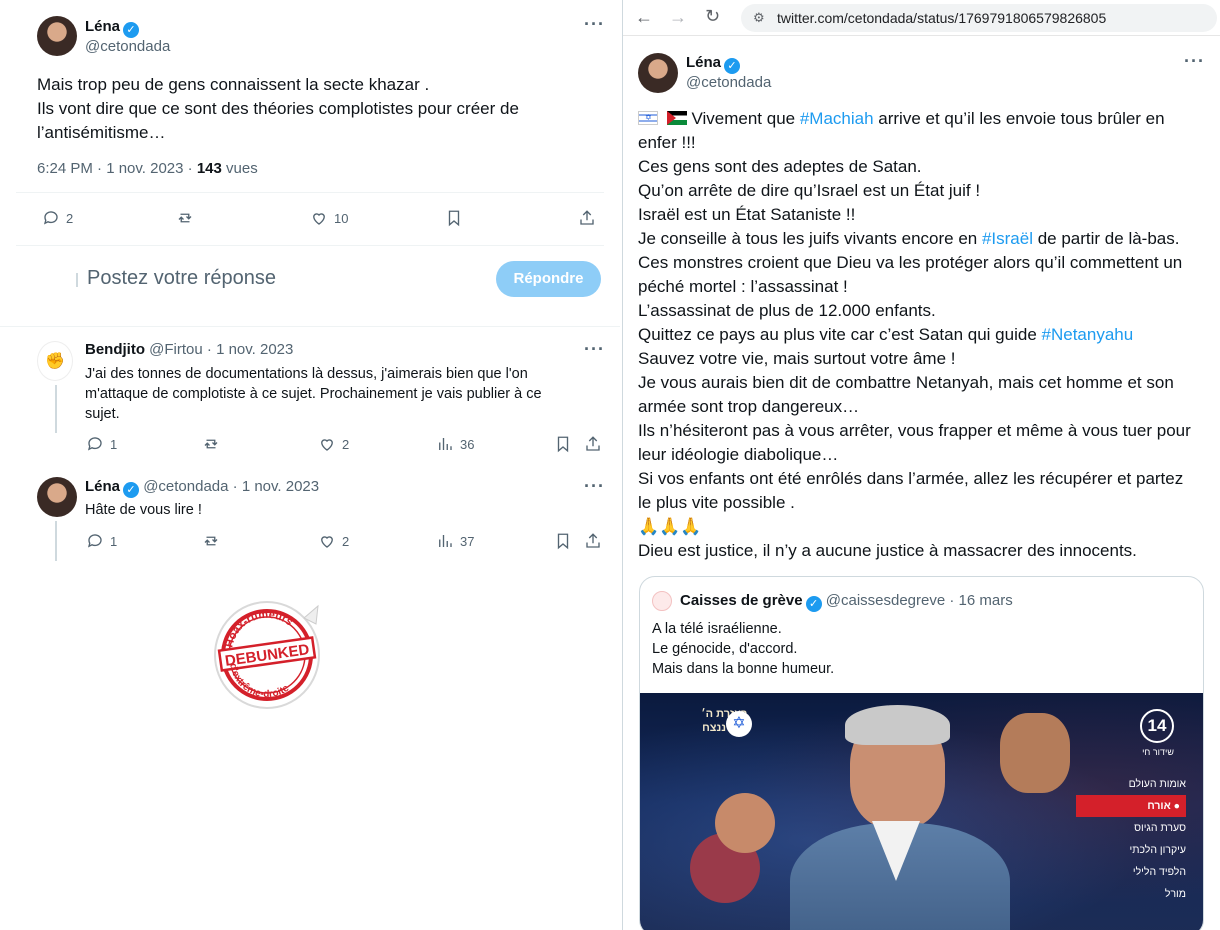 This screenshot has height=930, width=1220. I want to click on tweet-meta: 6:24 PM · 1 nov. 2023 · 143 vues, so click(147, 168).